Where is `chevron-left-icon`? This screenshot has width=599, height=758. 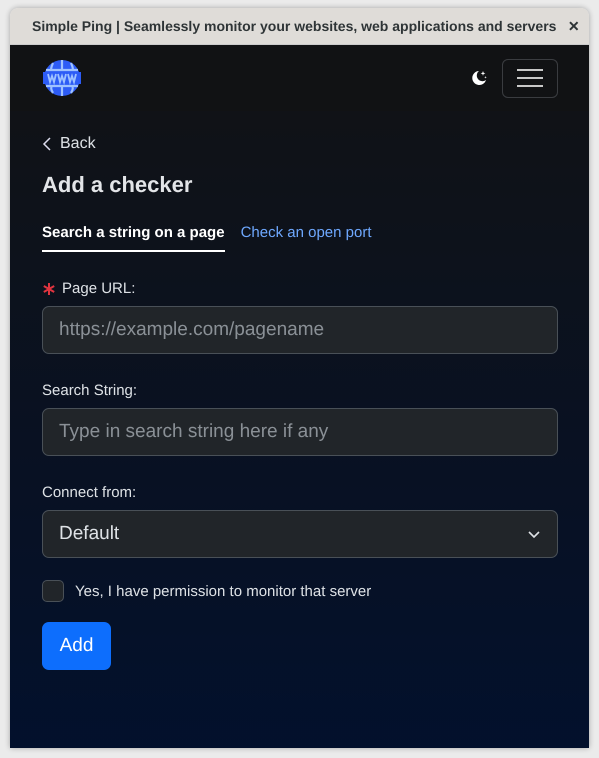 chevron-left-icon is located at coordinates (47, 144).